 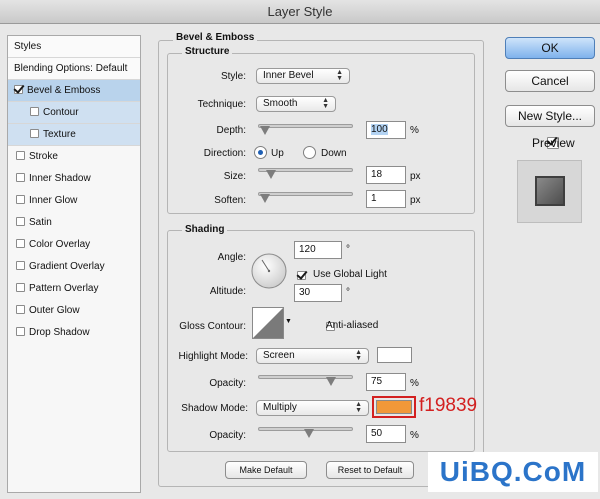 I want to click on direction-down-radio, so click(x=309, y=152).